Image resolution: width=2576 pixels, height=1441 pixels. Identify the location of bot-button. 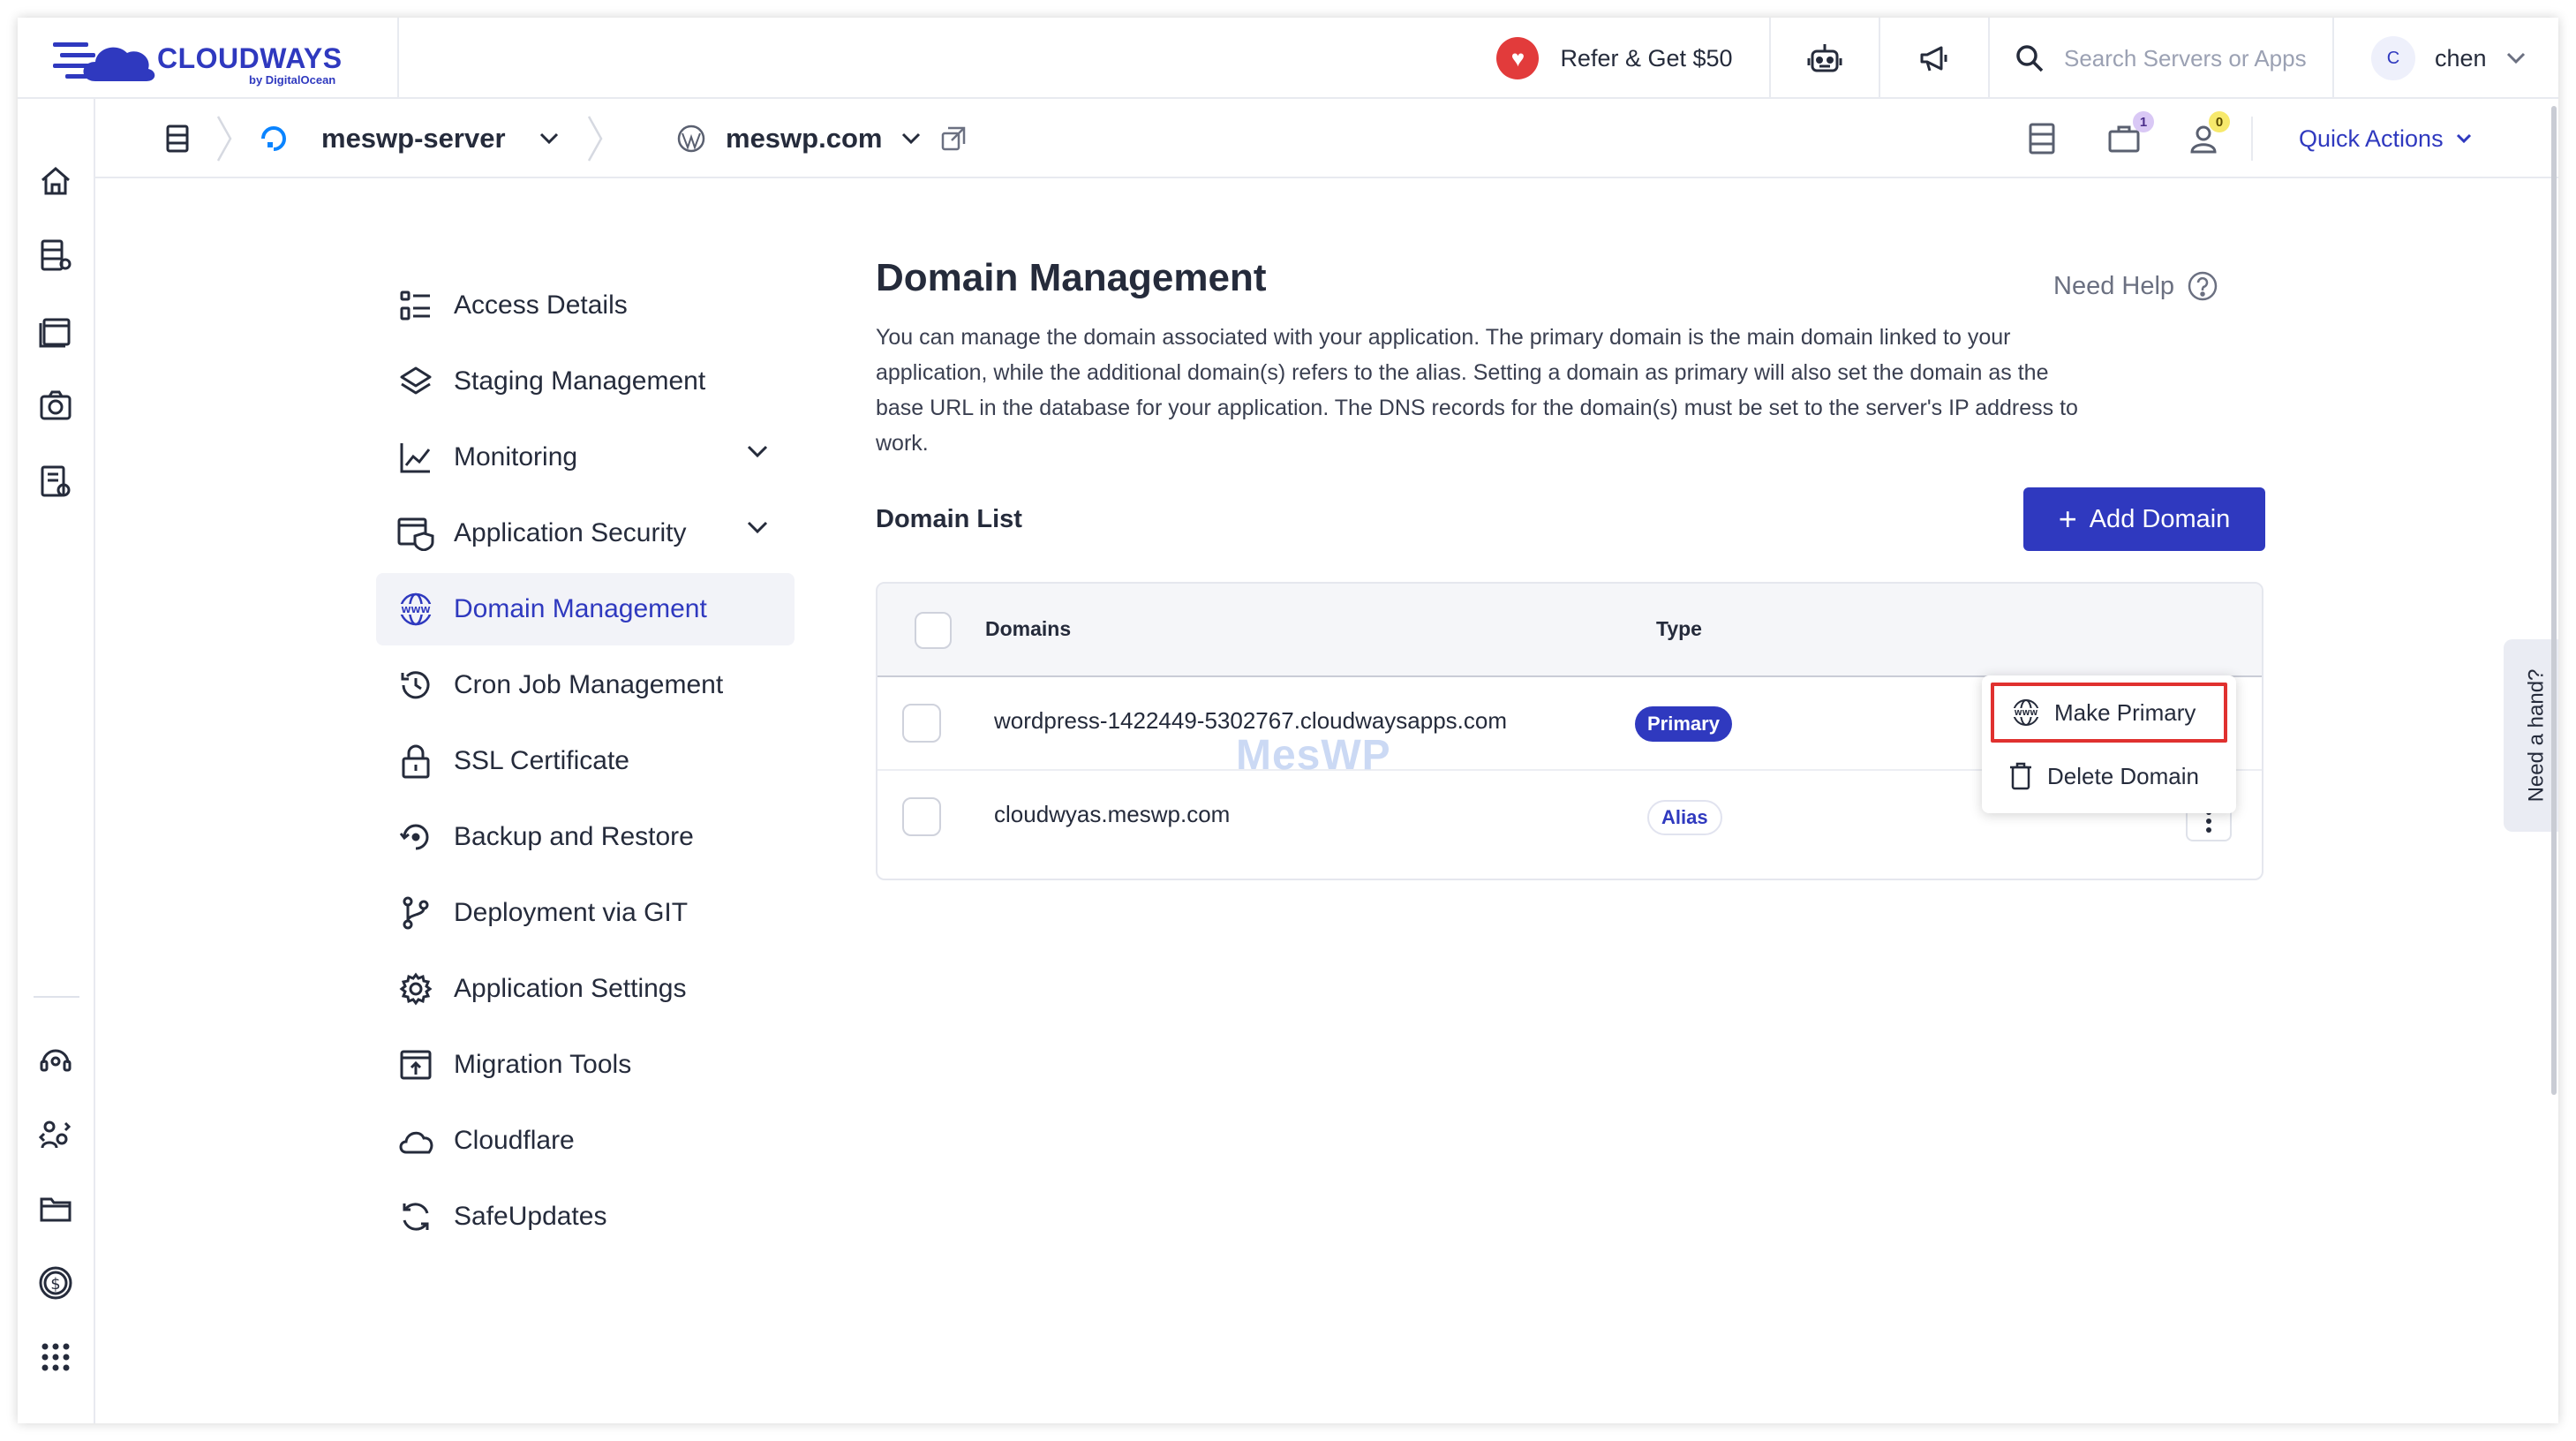
(1824, 58).